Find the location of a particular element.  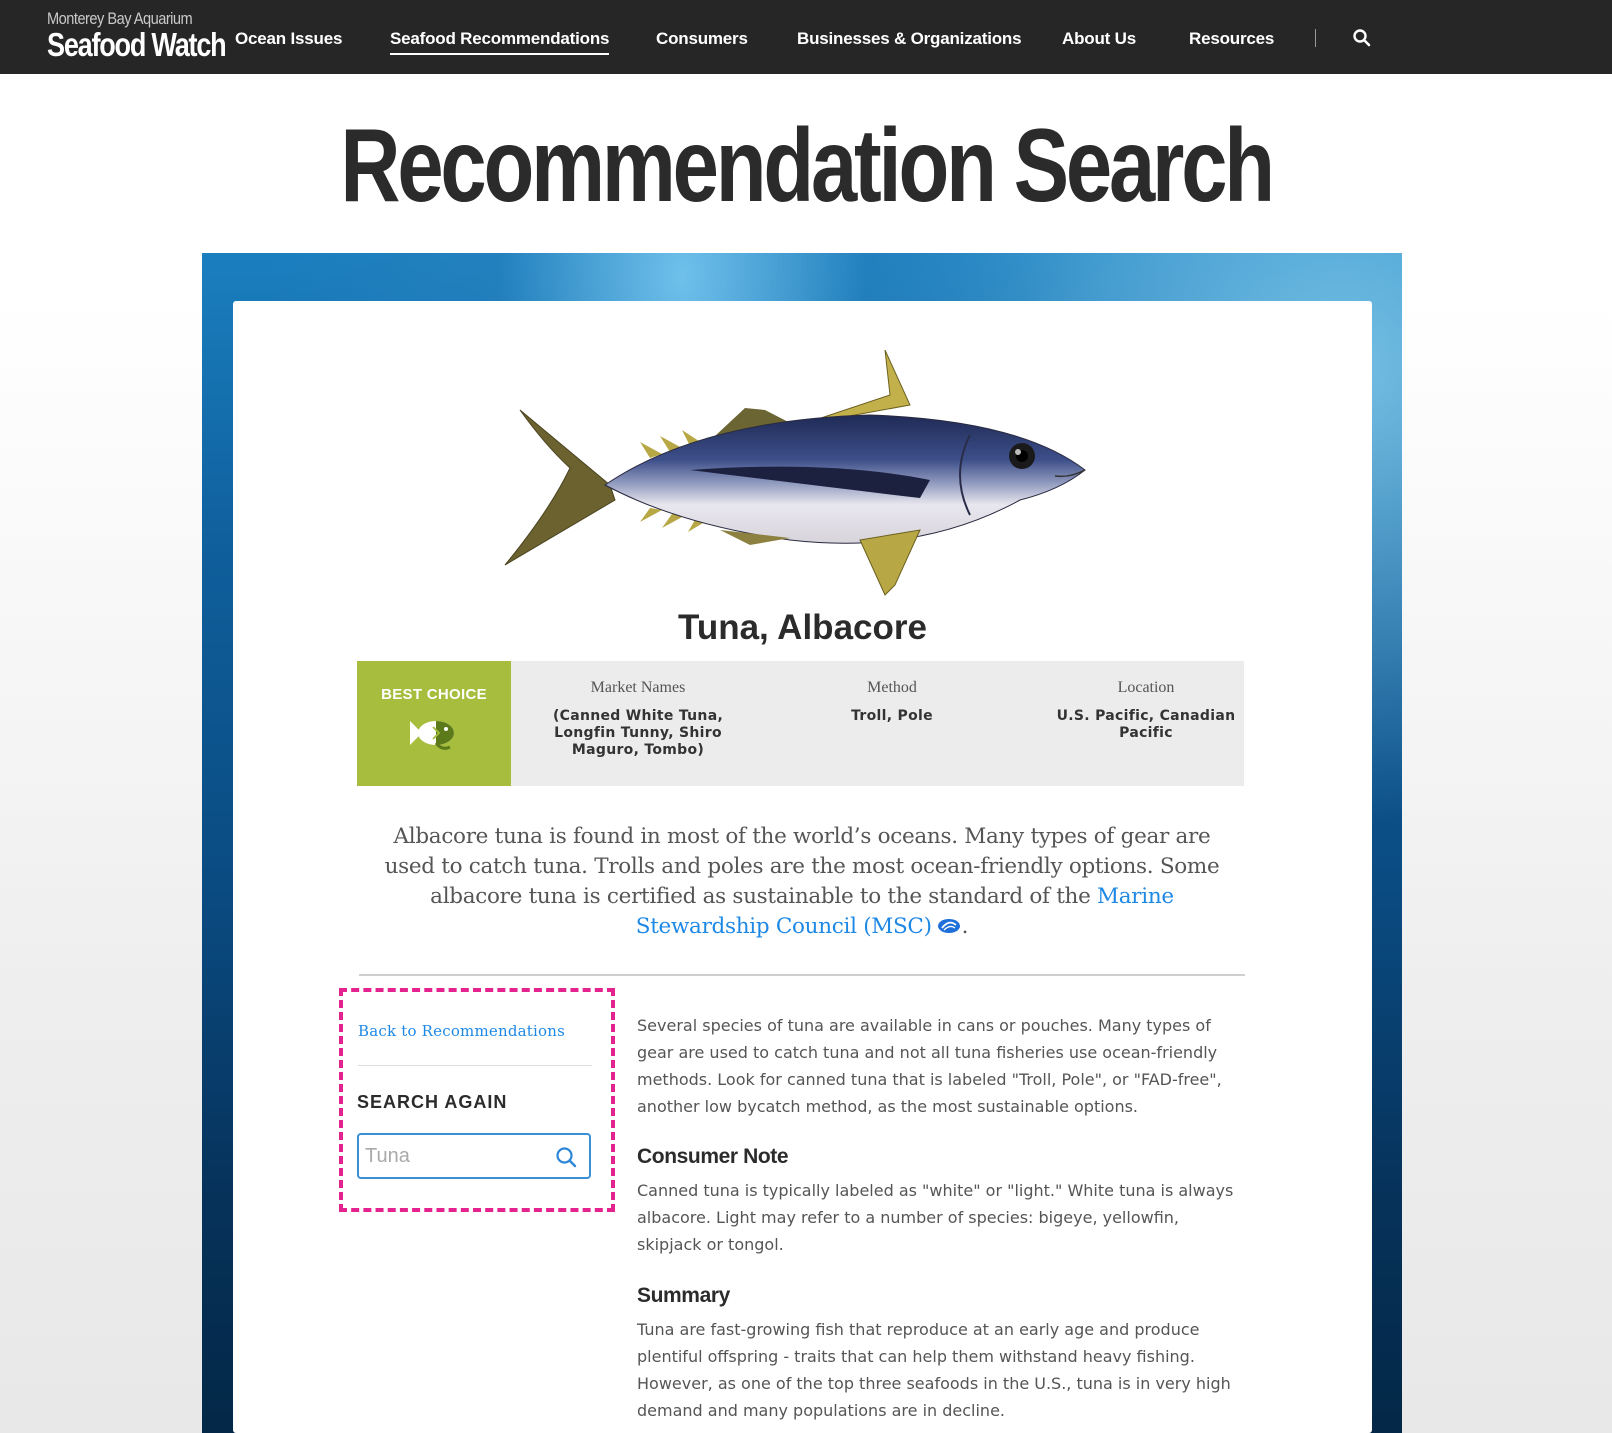

content-divider is located at coordinates (802, 975).